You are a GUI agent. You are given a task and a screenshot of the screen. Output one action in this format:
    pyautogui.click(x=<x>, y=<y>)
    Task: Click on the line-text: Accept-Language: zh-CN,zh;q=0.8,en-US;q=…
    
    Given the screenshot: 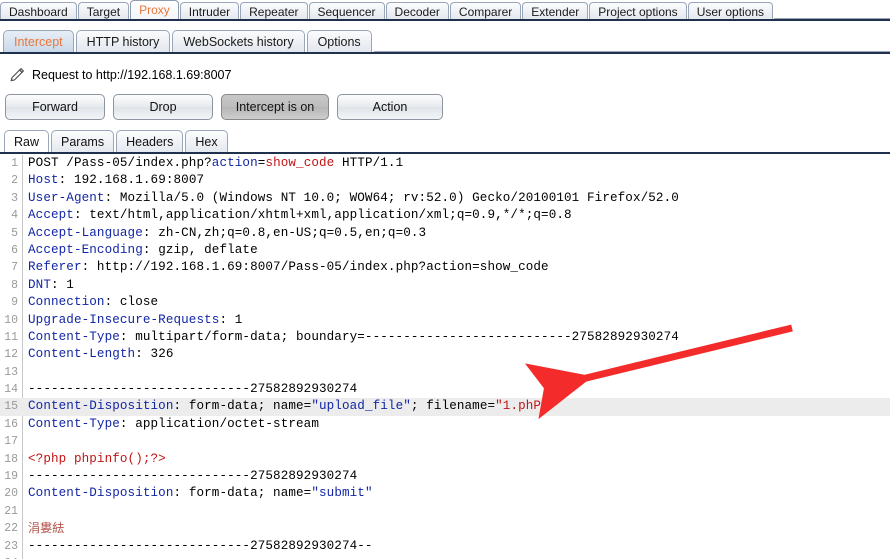 What is the action you would take?
    pyautogui.click(x=227, y=232)
    